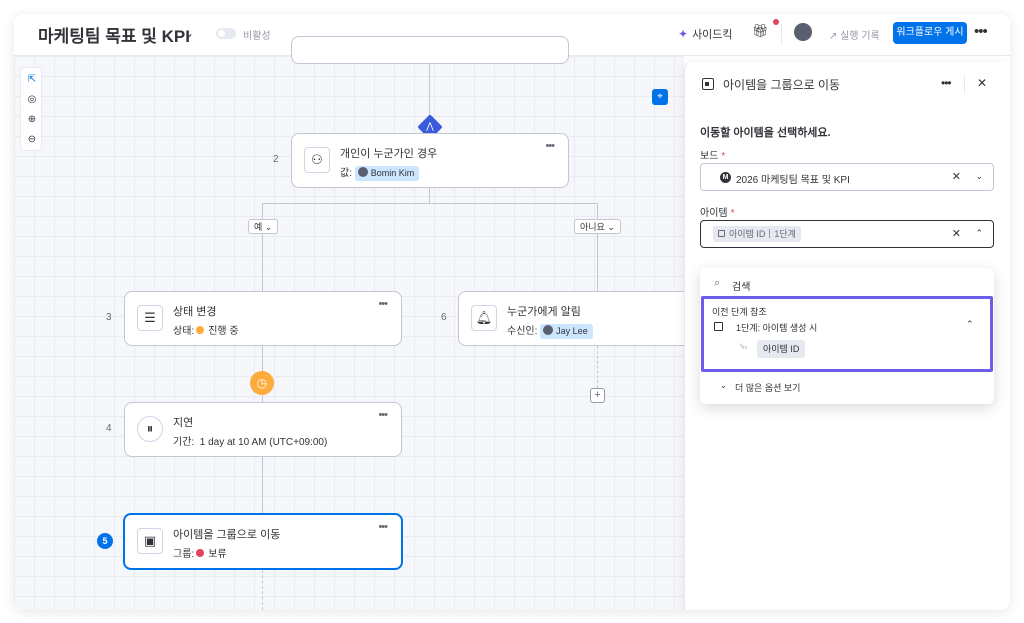 The width and height of the screenshot is (1024, 623). Describe the element at coordinates (544, 312) in the screenshot. I see `node-title: 누군가에게 알림` at that location.